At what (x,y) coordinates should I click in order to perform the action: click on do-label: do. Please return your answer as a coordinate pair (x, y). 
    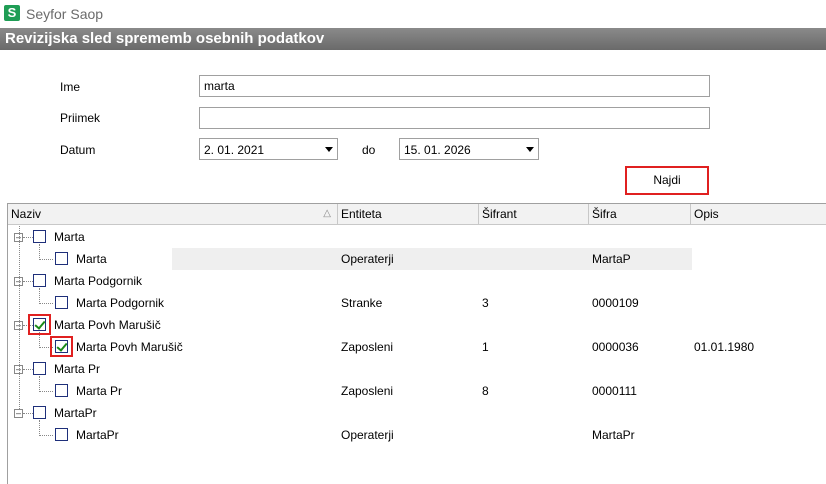
    Looking at the image, I should click on (369, 150).